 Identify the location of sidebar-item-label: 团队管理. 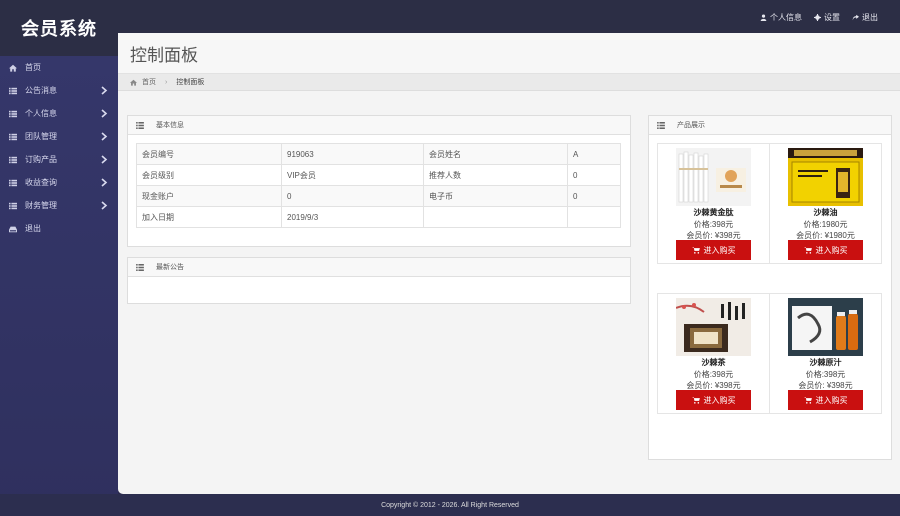
(41, 136).